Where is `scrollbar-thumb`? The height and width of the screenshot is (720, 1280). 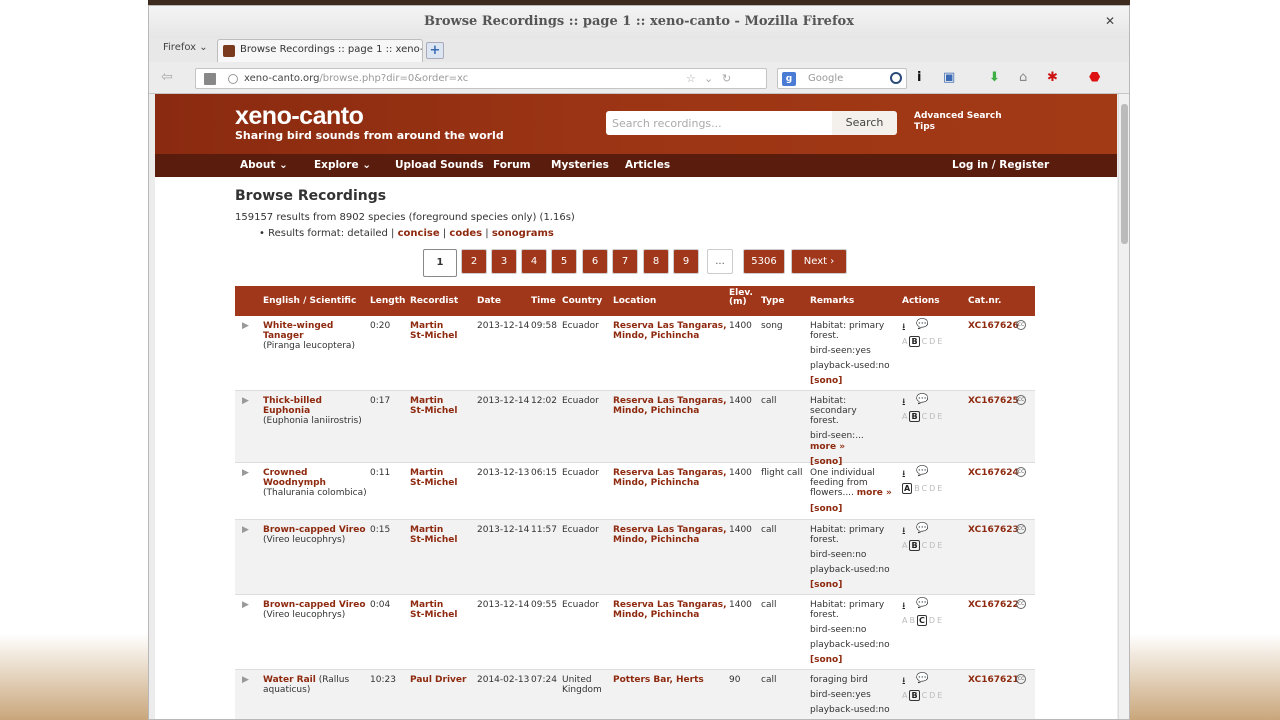 scrollbar-thumb is located at coordinates (1124, 174).